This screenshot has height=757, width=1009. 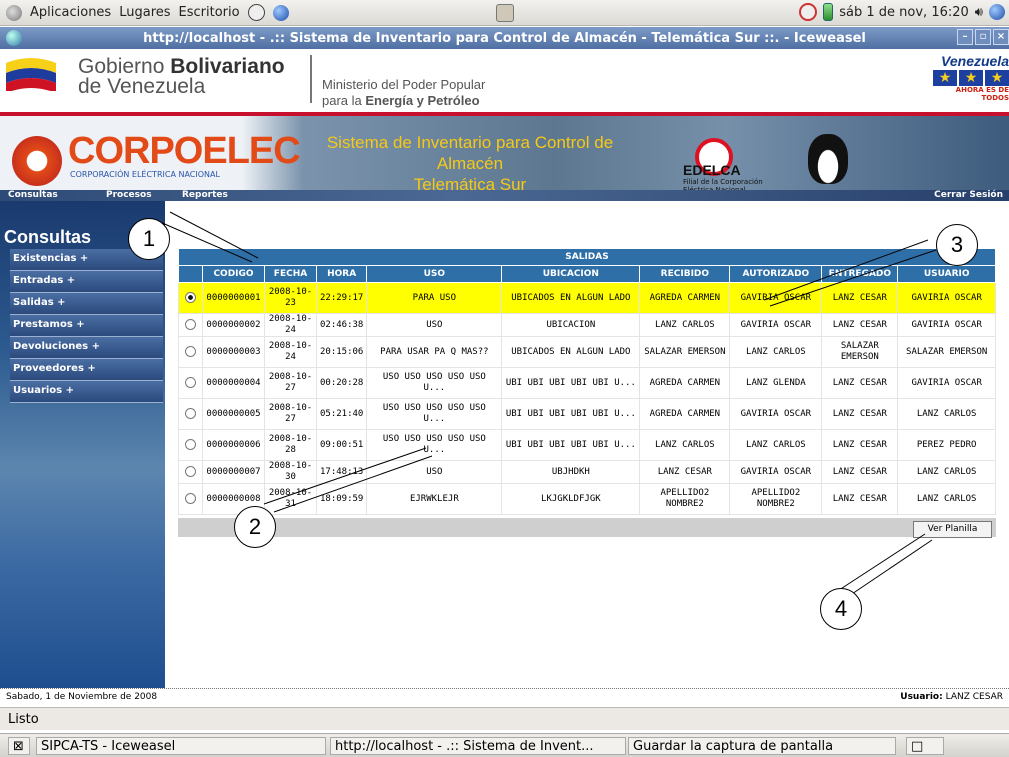 What do you see at coordinates (33, 195) in the screenshot?
I see `nav-consultas: Consultas` at bounding box center [33, 195].